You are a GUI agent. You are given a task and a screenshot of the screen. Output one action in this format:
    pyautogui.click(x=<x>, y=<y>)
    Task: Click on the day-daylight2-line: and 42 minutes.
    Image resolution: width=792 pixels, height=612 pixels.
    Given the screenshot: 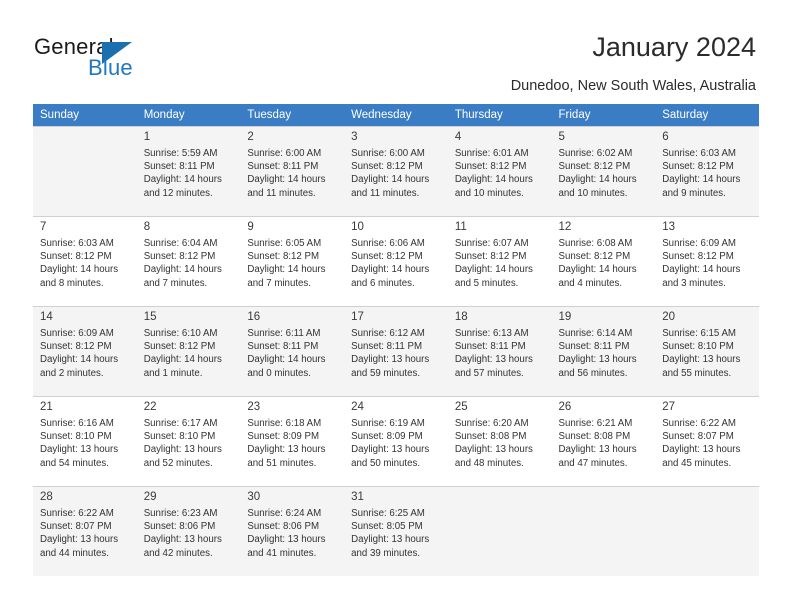 What is the action you would take?
    pyautogui.click(x=178, y=553)
    